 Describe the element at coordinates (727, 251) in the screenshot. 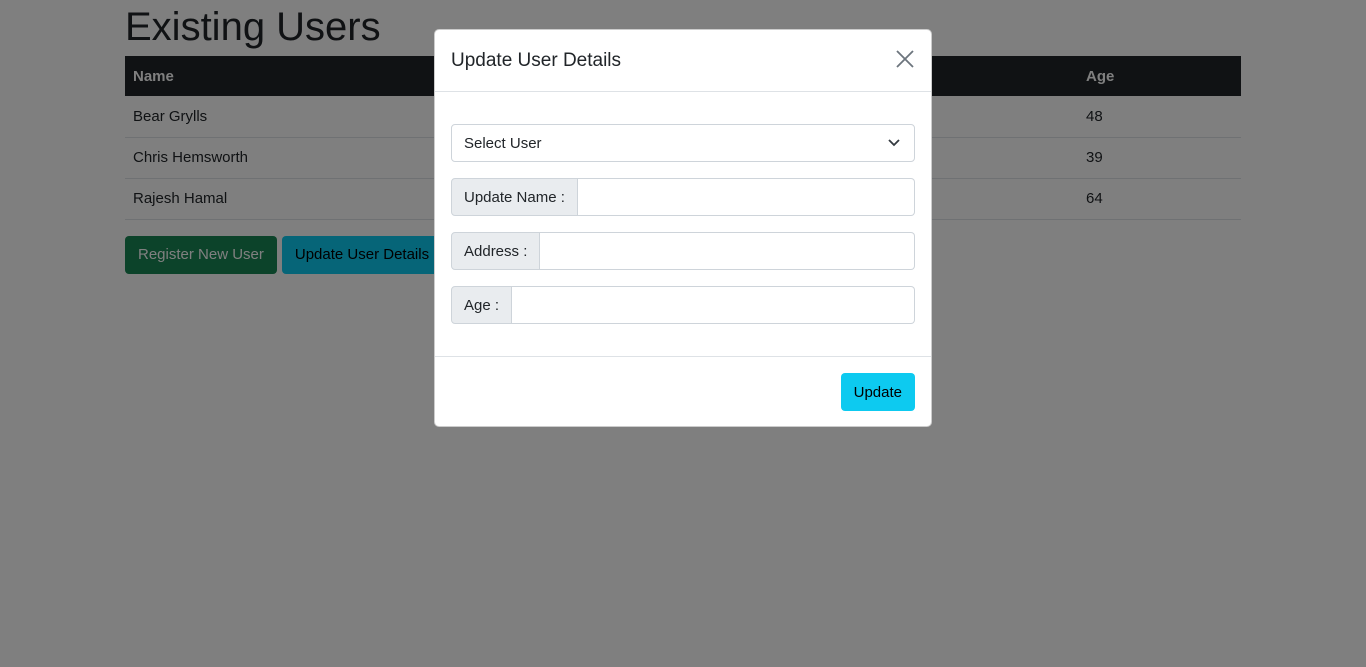

I see `address-input` at that location.